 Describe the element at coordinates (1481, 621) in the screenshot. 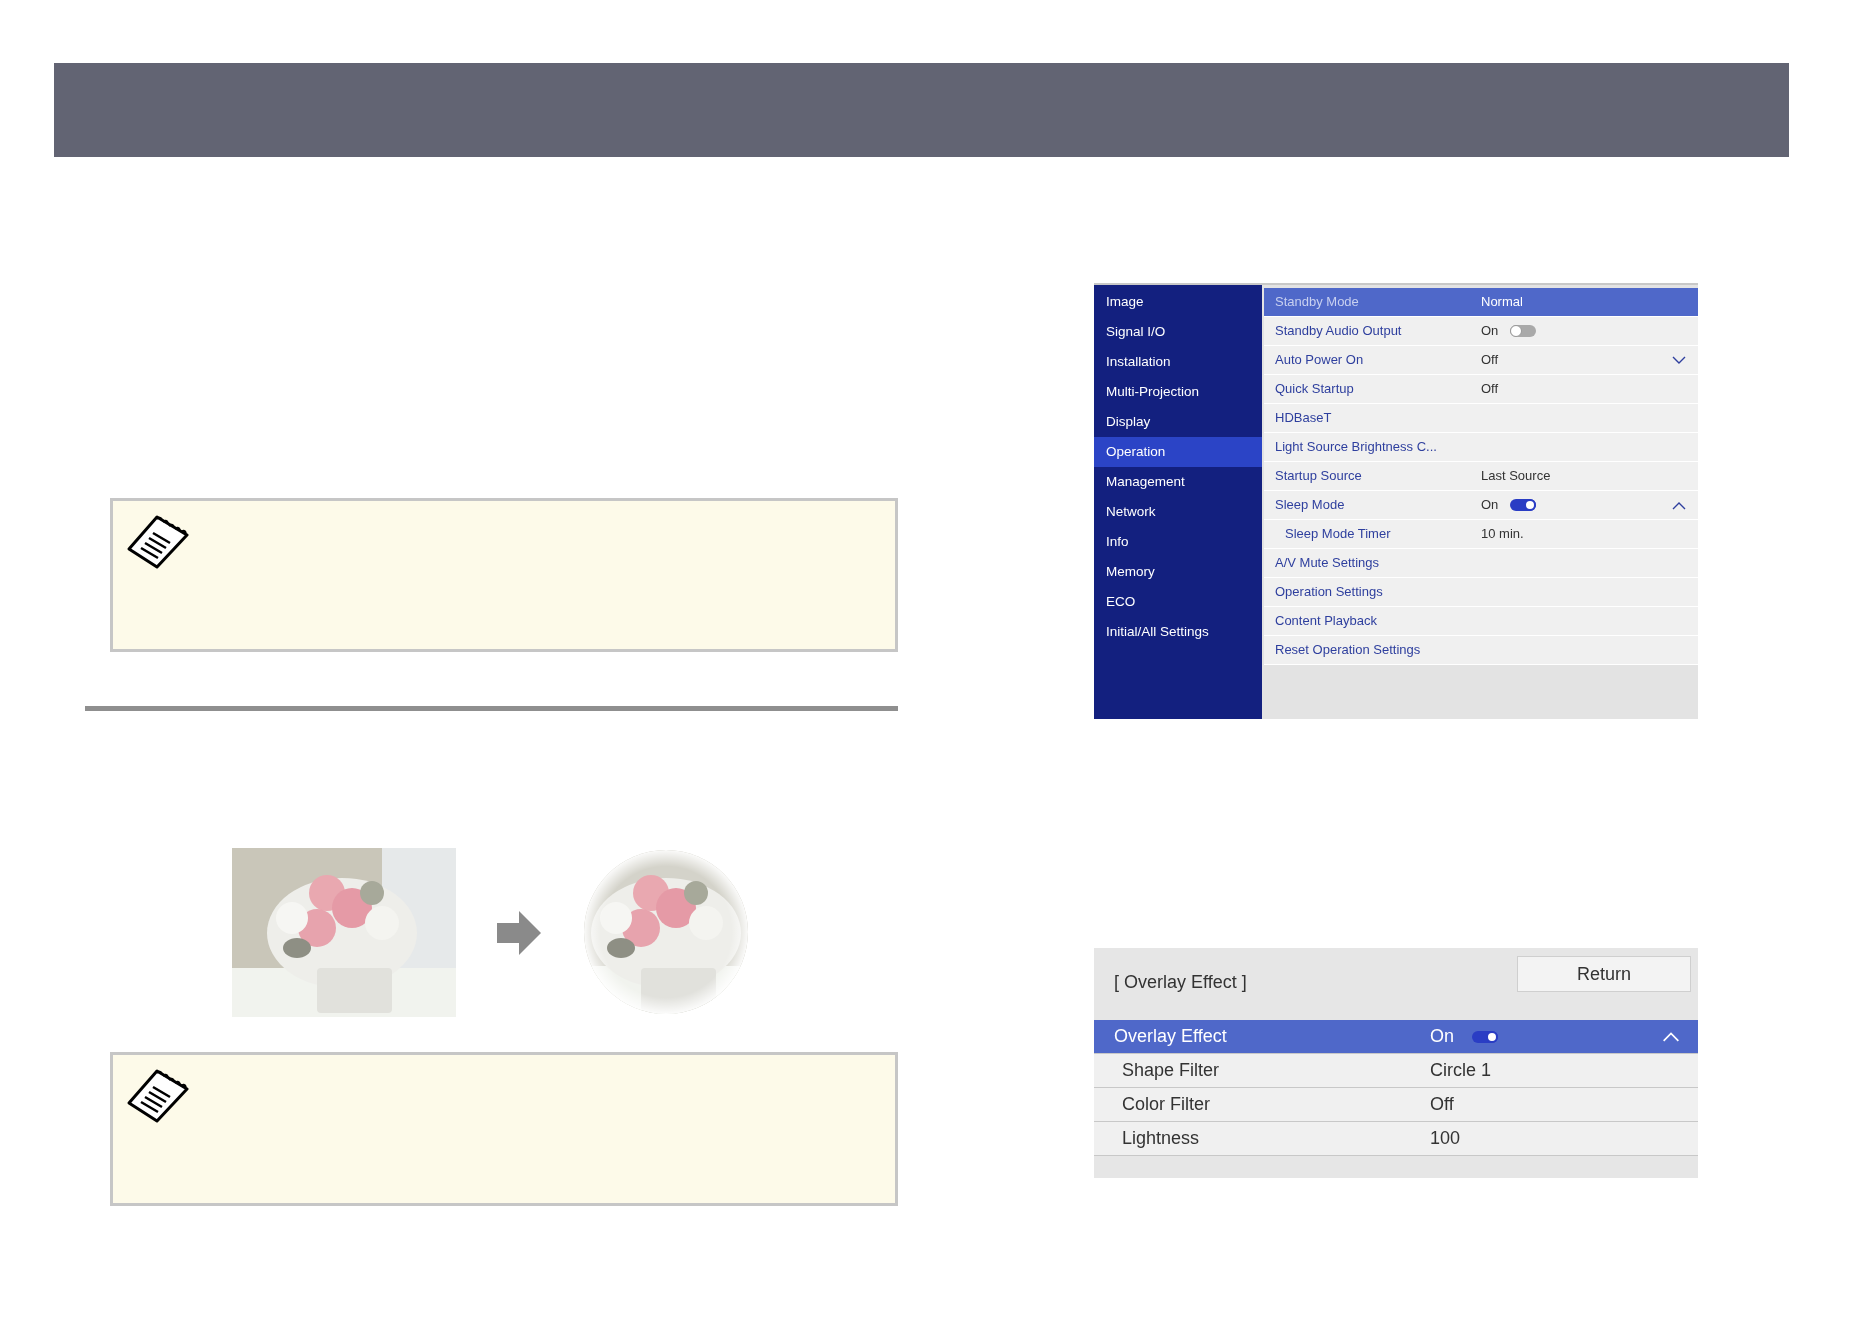

I see `menu-row: Content Playback` at that location.